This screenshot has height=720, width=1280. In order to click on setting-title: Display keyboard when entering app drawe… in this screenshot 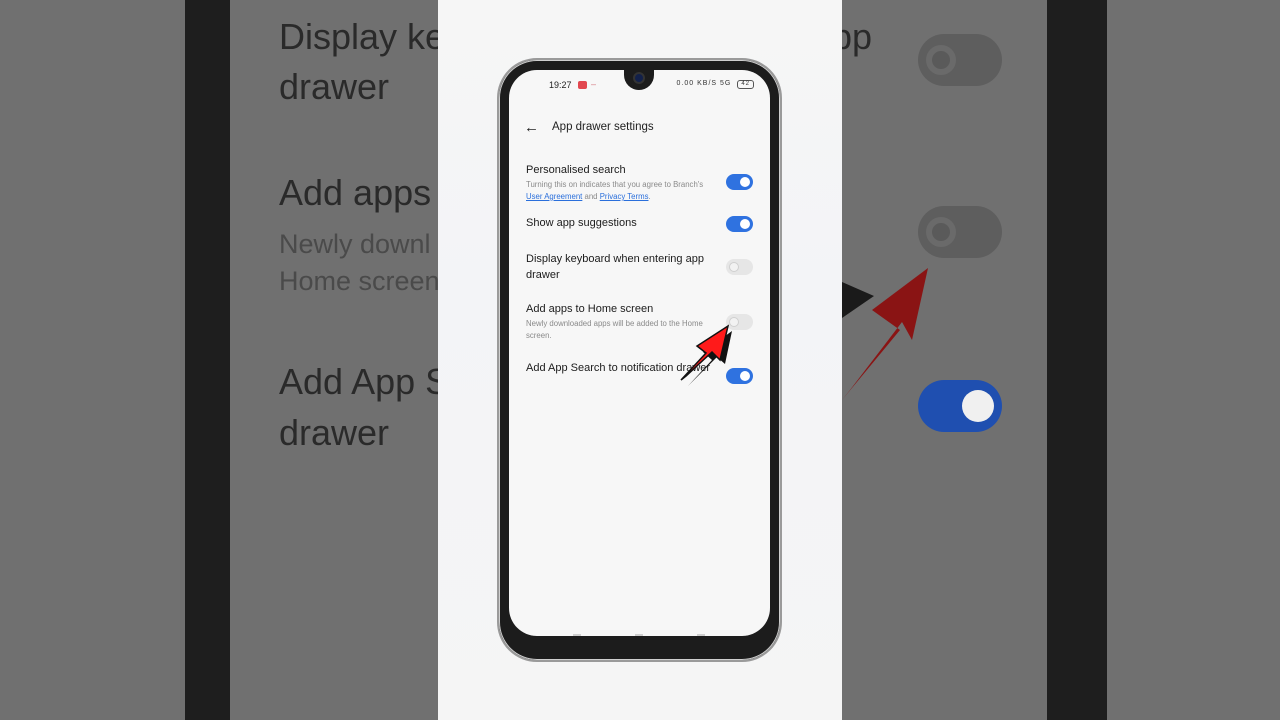, I will do `click(615, 267)`.